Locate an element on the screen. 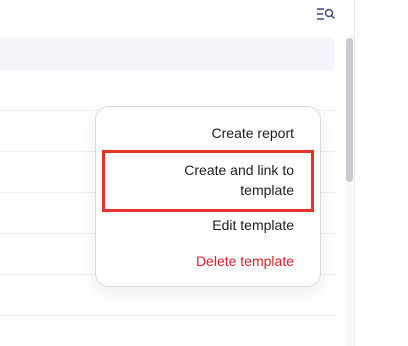 Image resolution: width=408 pixels, height=346 pixels. menu-item-create-report: Create report is located at coordinates (253, 133).